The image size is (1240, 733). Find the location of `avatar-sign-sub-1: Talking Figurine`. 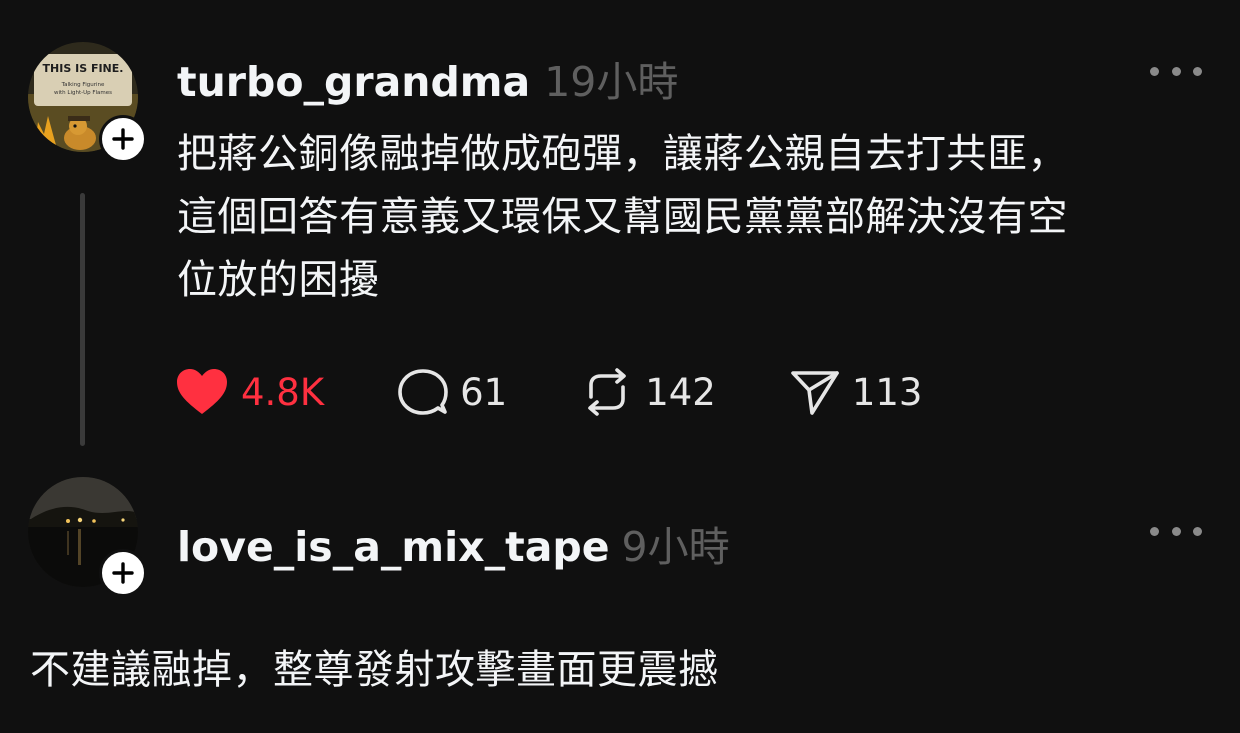

avatar-sign-sub-1: Talking Figurine is located at coordinates (83, 85).